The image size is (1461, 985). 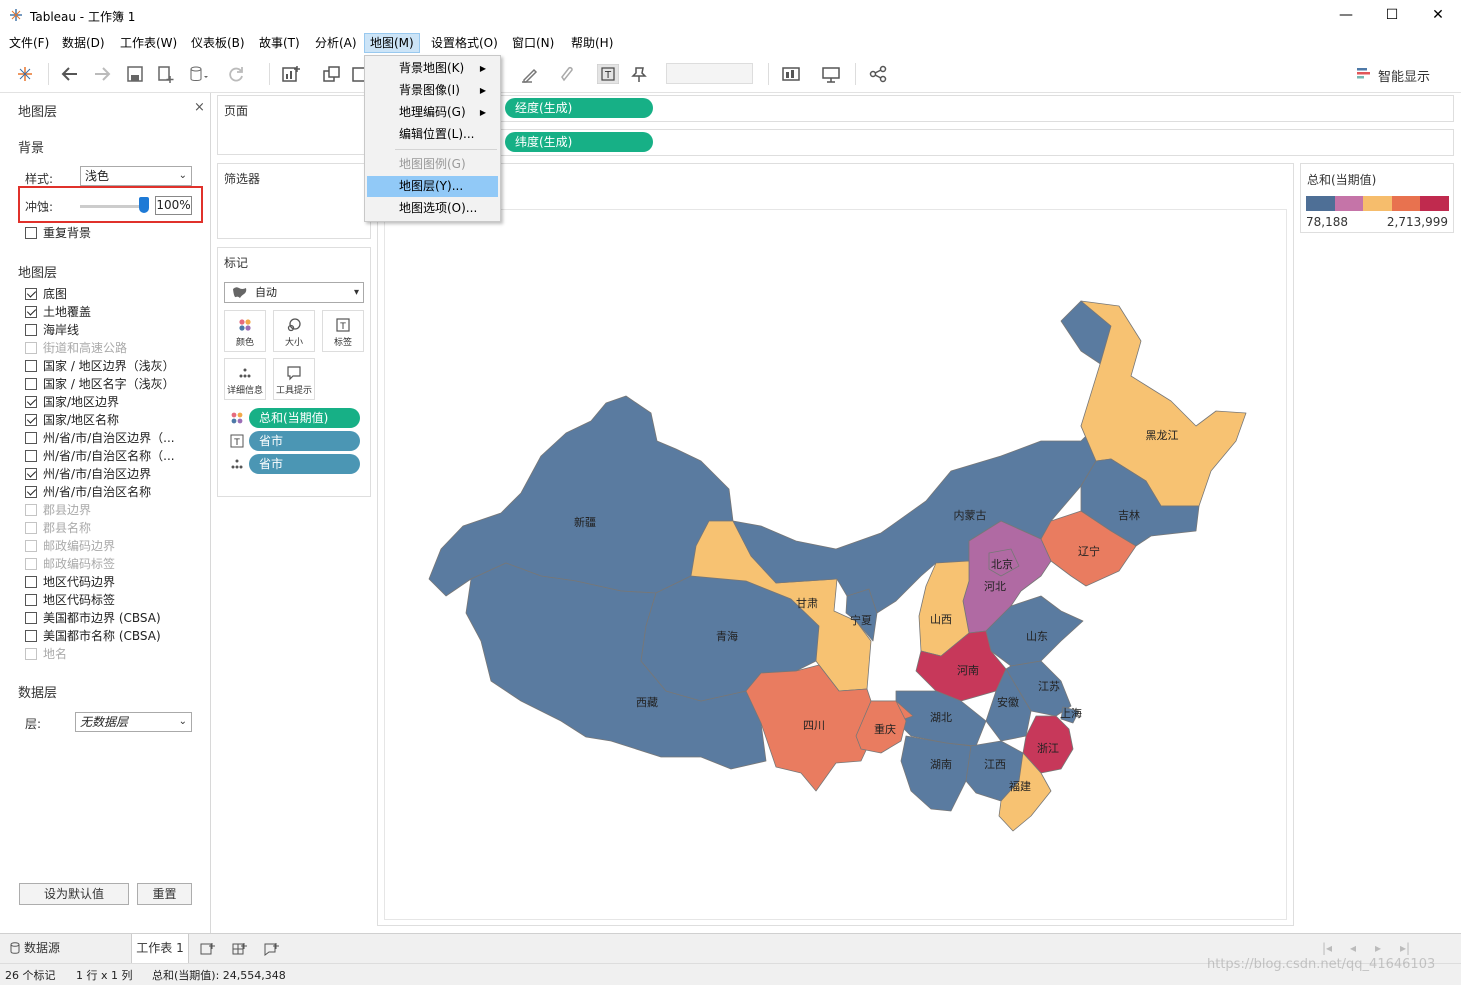 What do you see at coordinates (58, 312) in the screenshot?
I see `layer-checkbox: 土地覆盖` at bounding box center [58, 312].